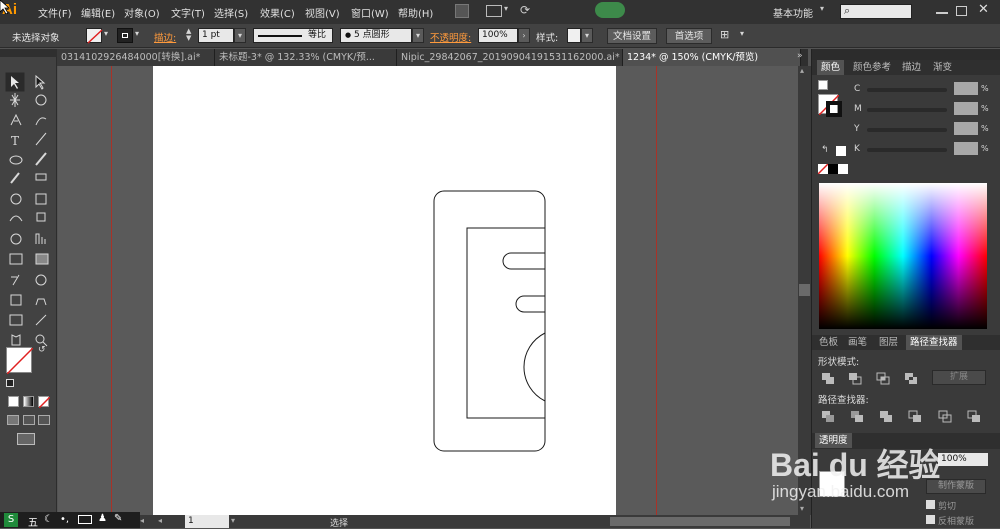  I want to click on menu-edit: 编辑(E), so click(98, 12).